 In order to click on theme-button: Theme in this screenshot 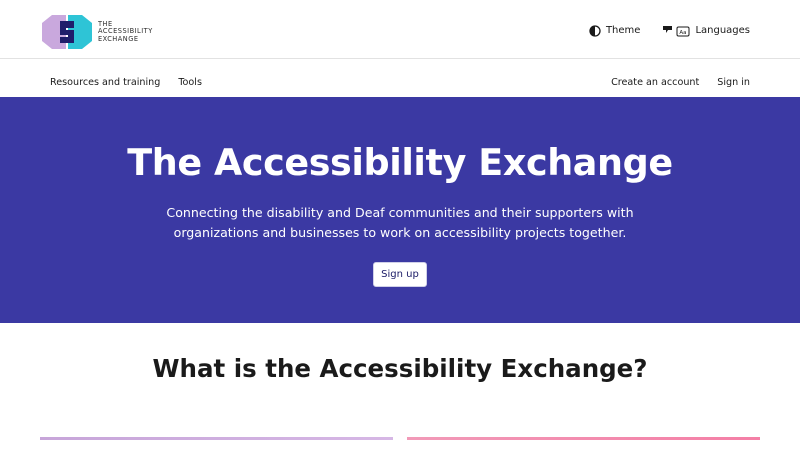, I will do `click(615, 30)`.